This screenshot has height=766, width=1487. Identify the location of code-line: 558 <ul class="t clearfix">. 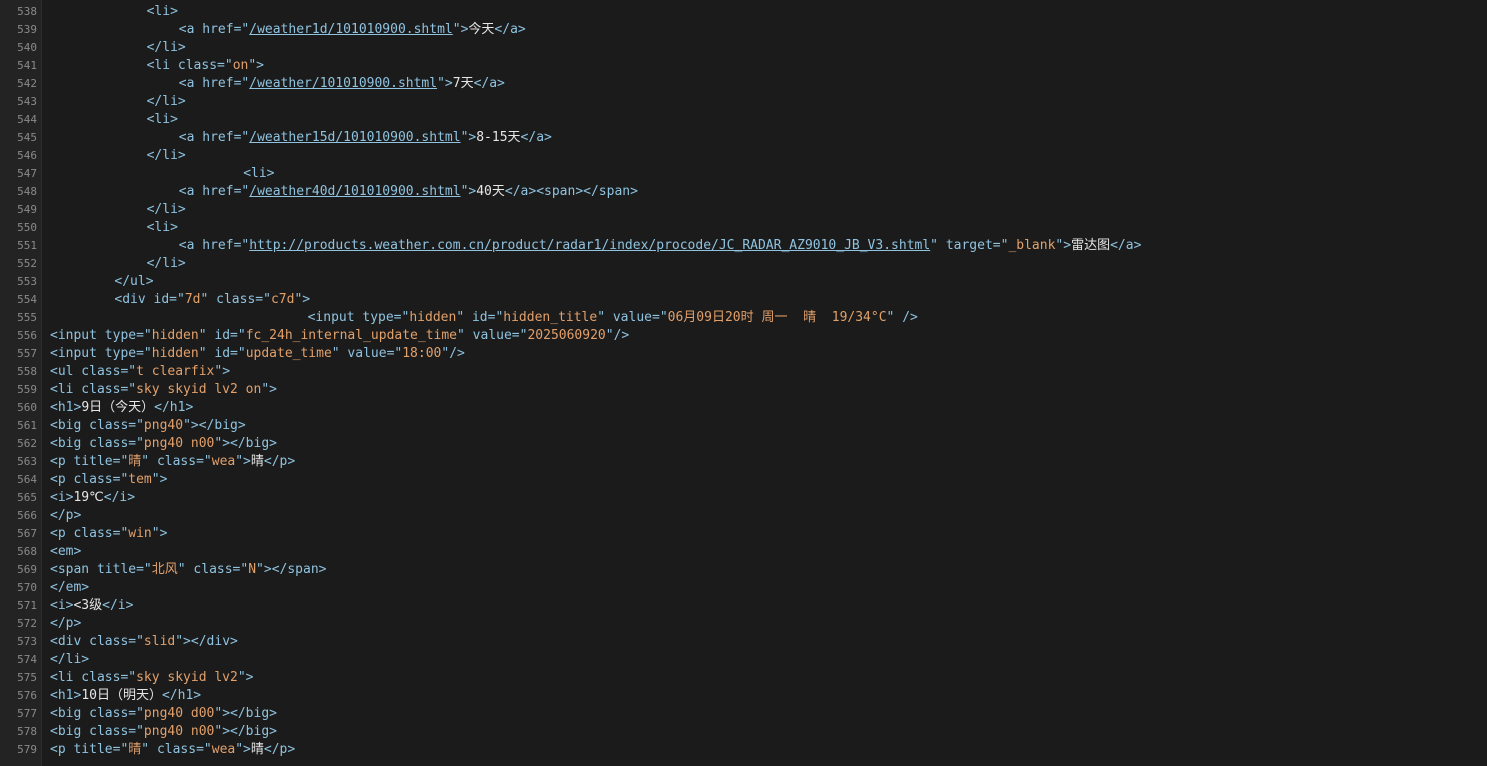
(743, 372).